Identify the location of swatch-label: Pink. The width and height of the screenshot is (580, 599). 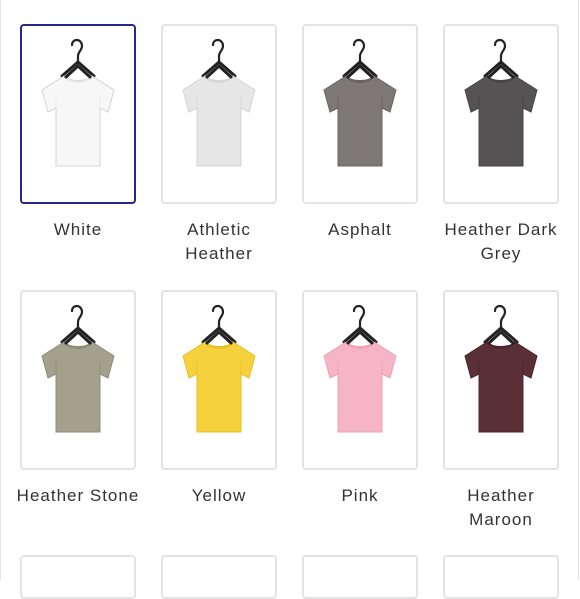
(360, 495).